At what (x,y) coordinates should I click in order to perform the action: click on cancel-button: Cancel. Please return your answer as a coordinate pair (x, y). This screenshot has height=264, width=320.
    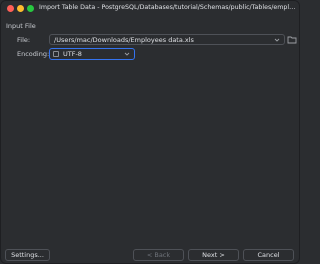
    Looking at the image, I should click on (268, 255).